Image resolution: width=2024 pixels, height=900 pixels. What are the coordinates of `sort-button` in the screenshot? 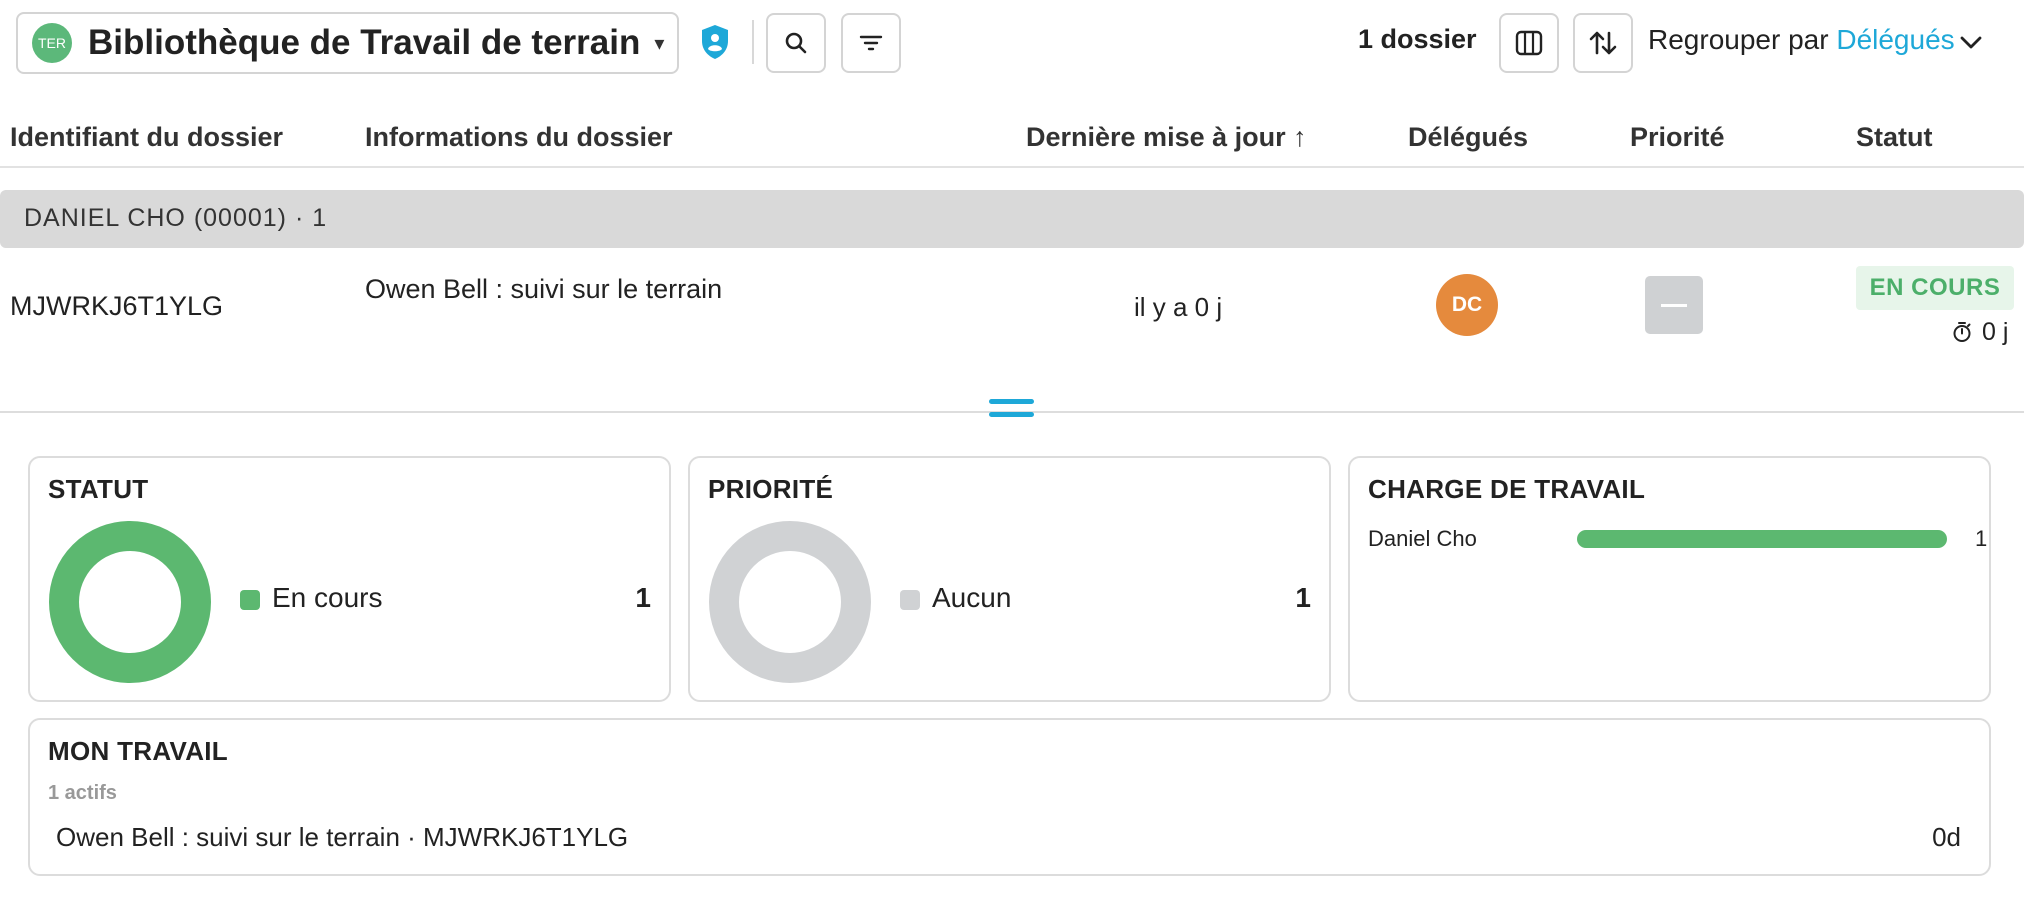 It's located at (1603, 43).